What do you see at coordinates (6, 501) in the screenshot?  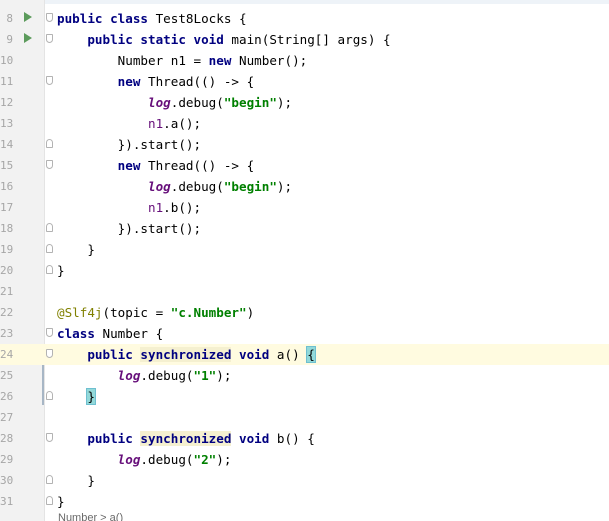 I see `line-number: 31` at bounding box center [6, 501].